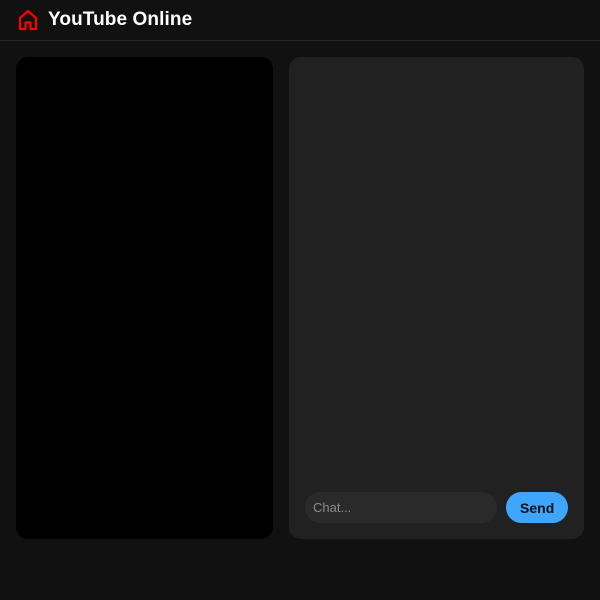 The width and height of the screenshot is (600, 600). I want to click on home-link: YouTube Online, so click(104, 20).